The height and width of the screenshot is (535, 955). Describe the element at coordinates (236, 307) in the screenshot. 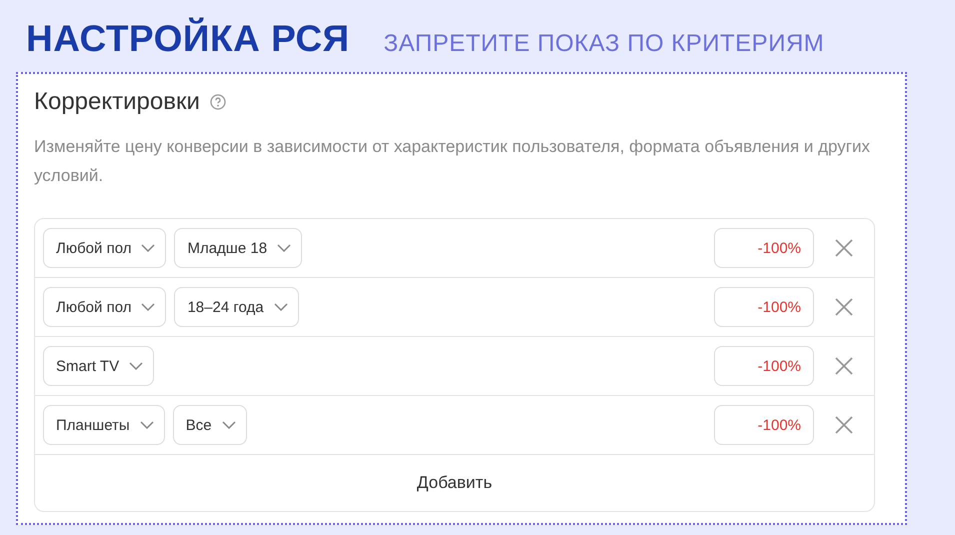

I see `dropdown: 18–24 года` at that location.